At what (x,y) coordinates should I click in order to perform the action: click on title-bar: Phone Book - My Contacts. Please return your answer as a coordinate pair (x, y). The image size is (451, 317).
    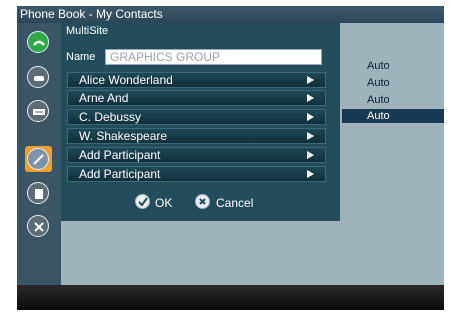
    Looking at the image, I should click on (230, 14).